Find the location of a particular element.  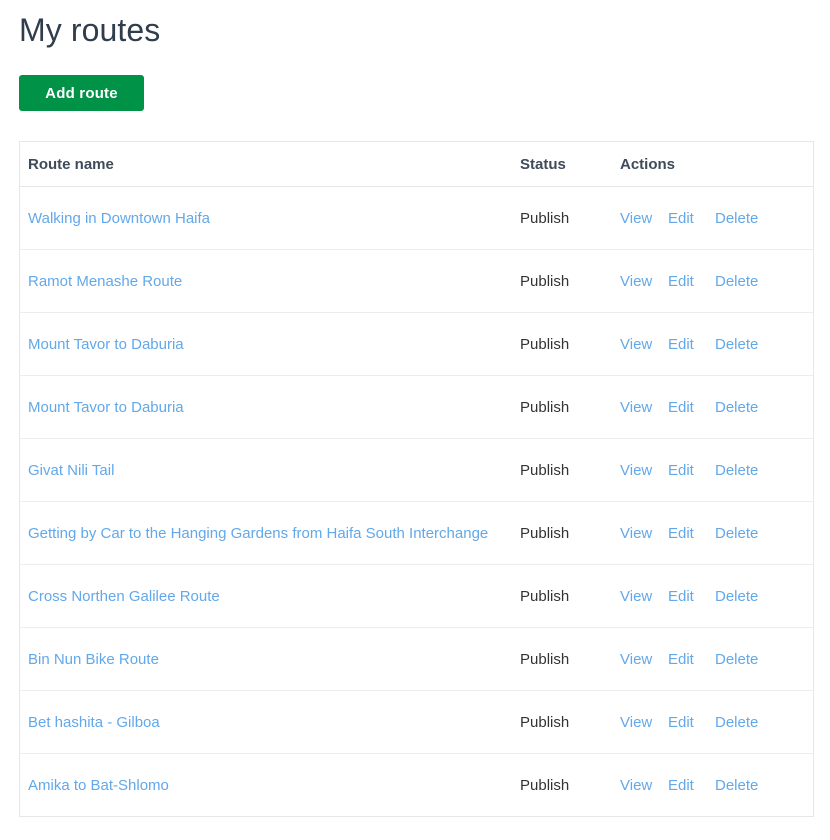

routes-table-head: Route name Status Actions is located at coordinates (416, 164).